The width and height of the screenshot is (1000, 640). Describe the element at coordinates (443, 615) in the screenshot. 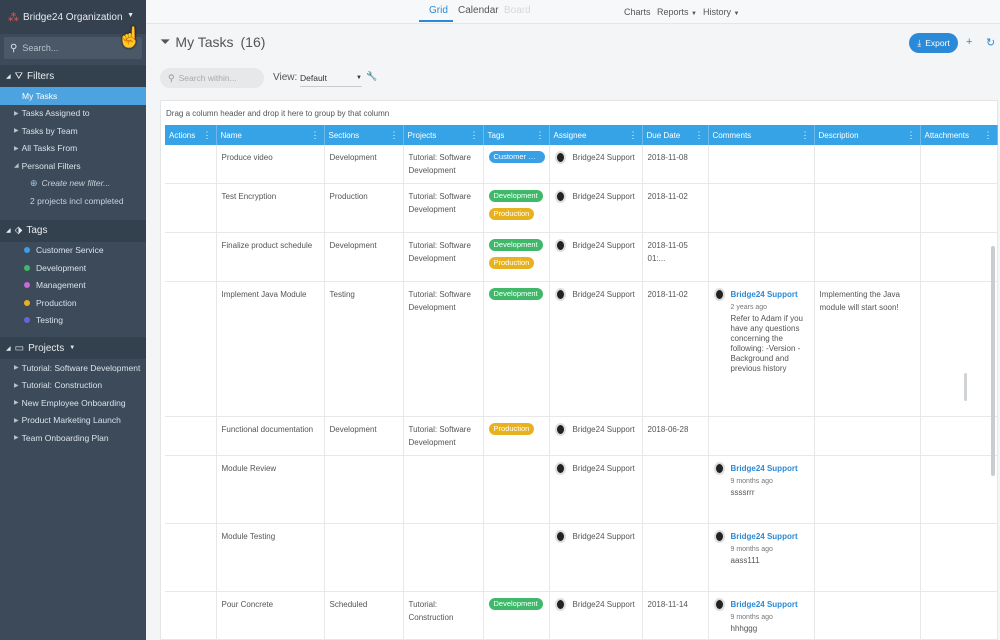

I see `cell-project: Tutorial: Construction` at that location.